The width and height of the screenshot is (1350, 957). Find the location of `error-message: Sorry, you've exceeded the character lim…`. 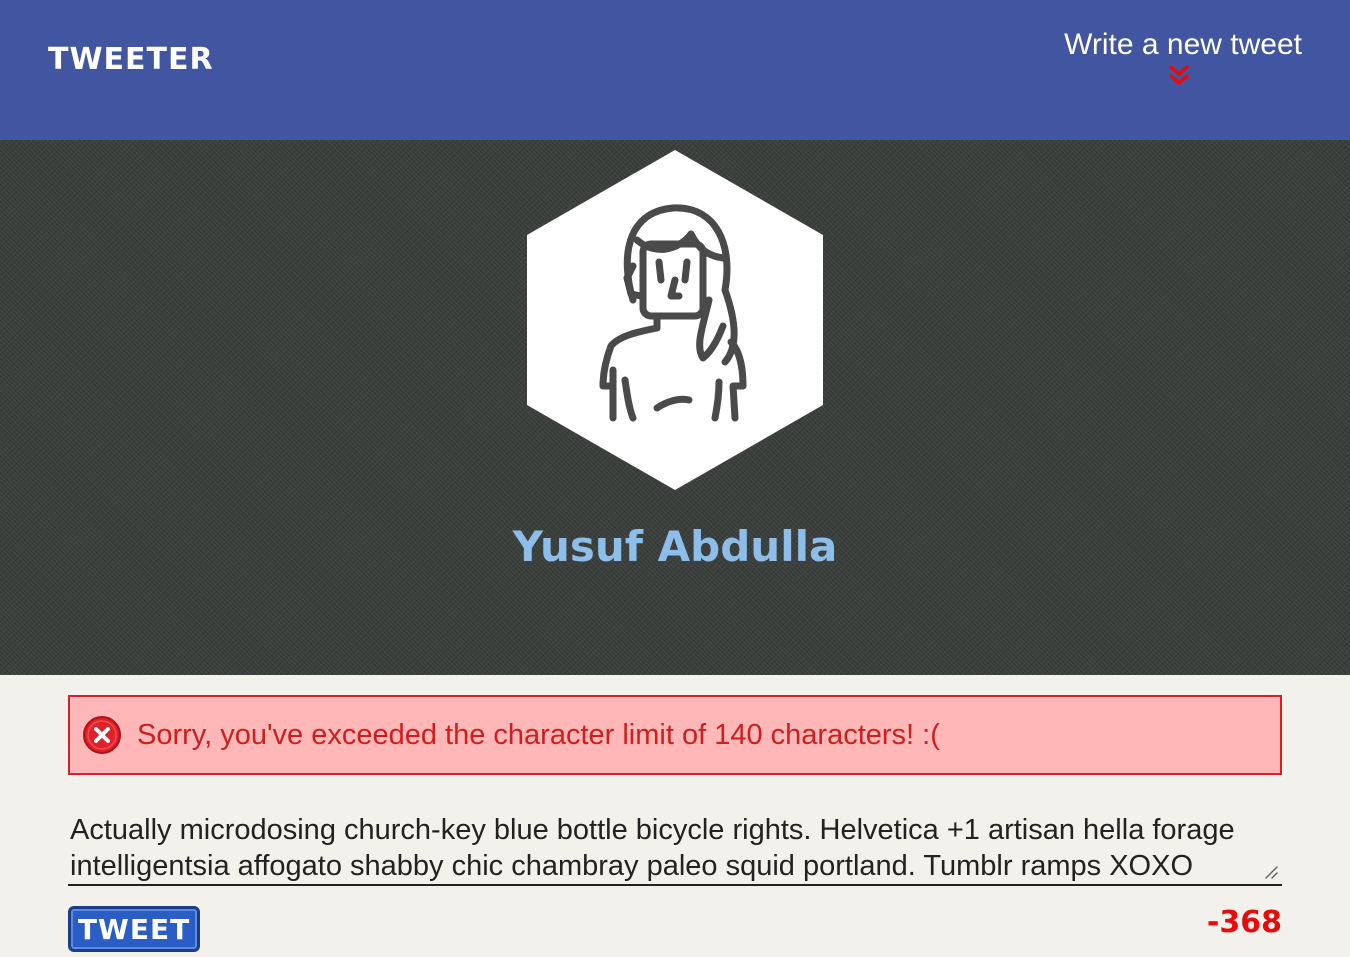

error-message: Sorry, you've exceeded the character lim… is located at coordinates (675, 735).